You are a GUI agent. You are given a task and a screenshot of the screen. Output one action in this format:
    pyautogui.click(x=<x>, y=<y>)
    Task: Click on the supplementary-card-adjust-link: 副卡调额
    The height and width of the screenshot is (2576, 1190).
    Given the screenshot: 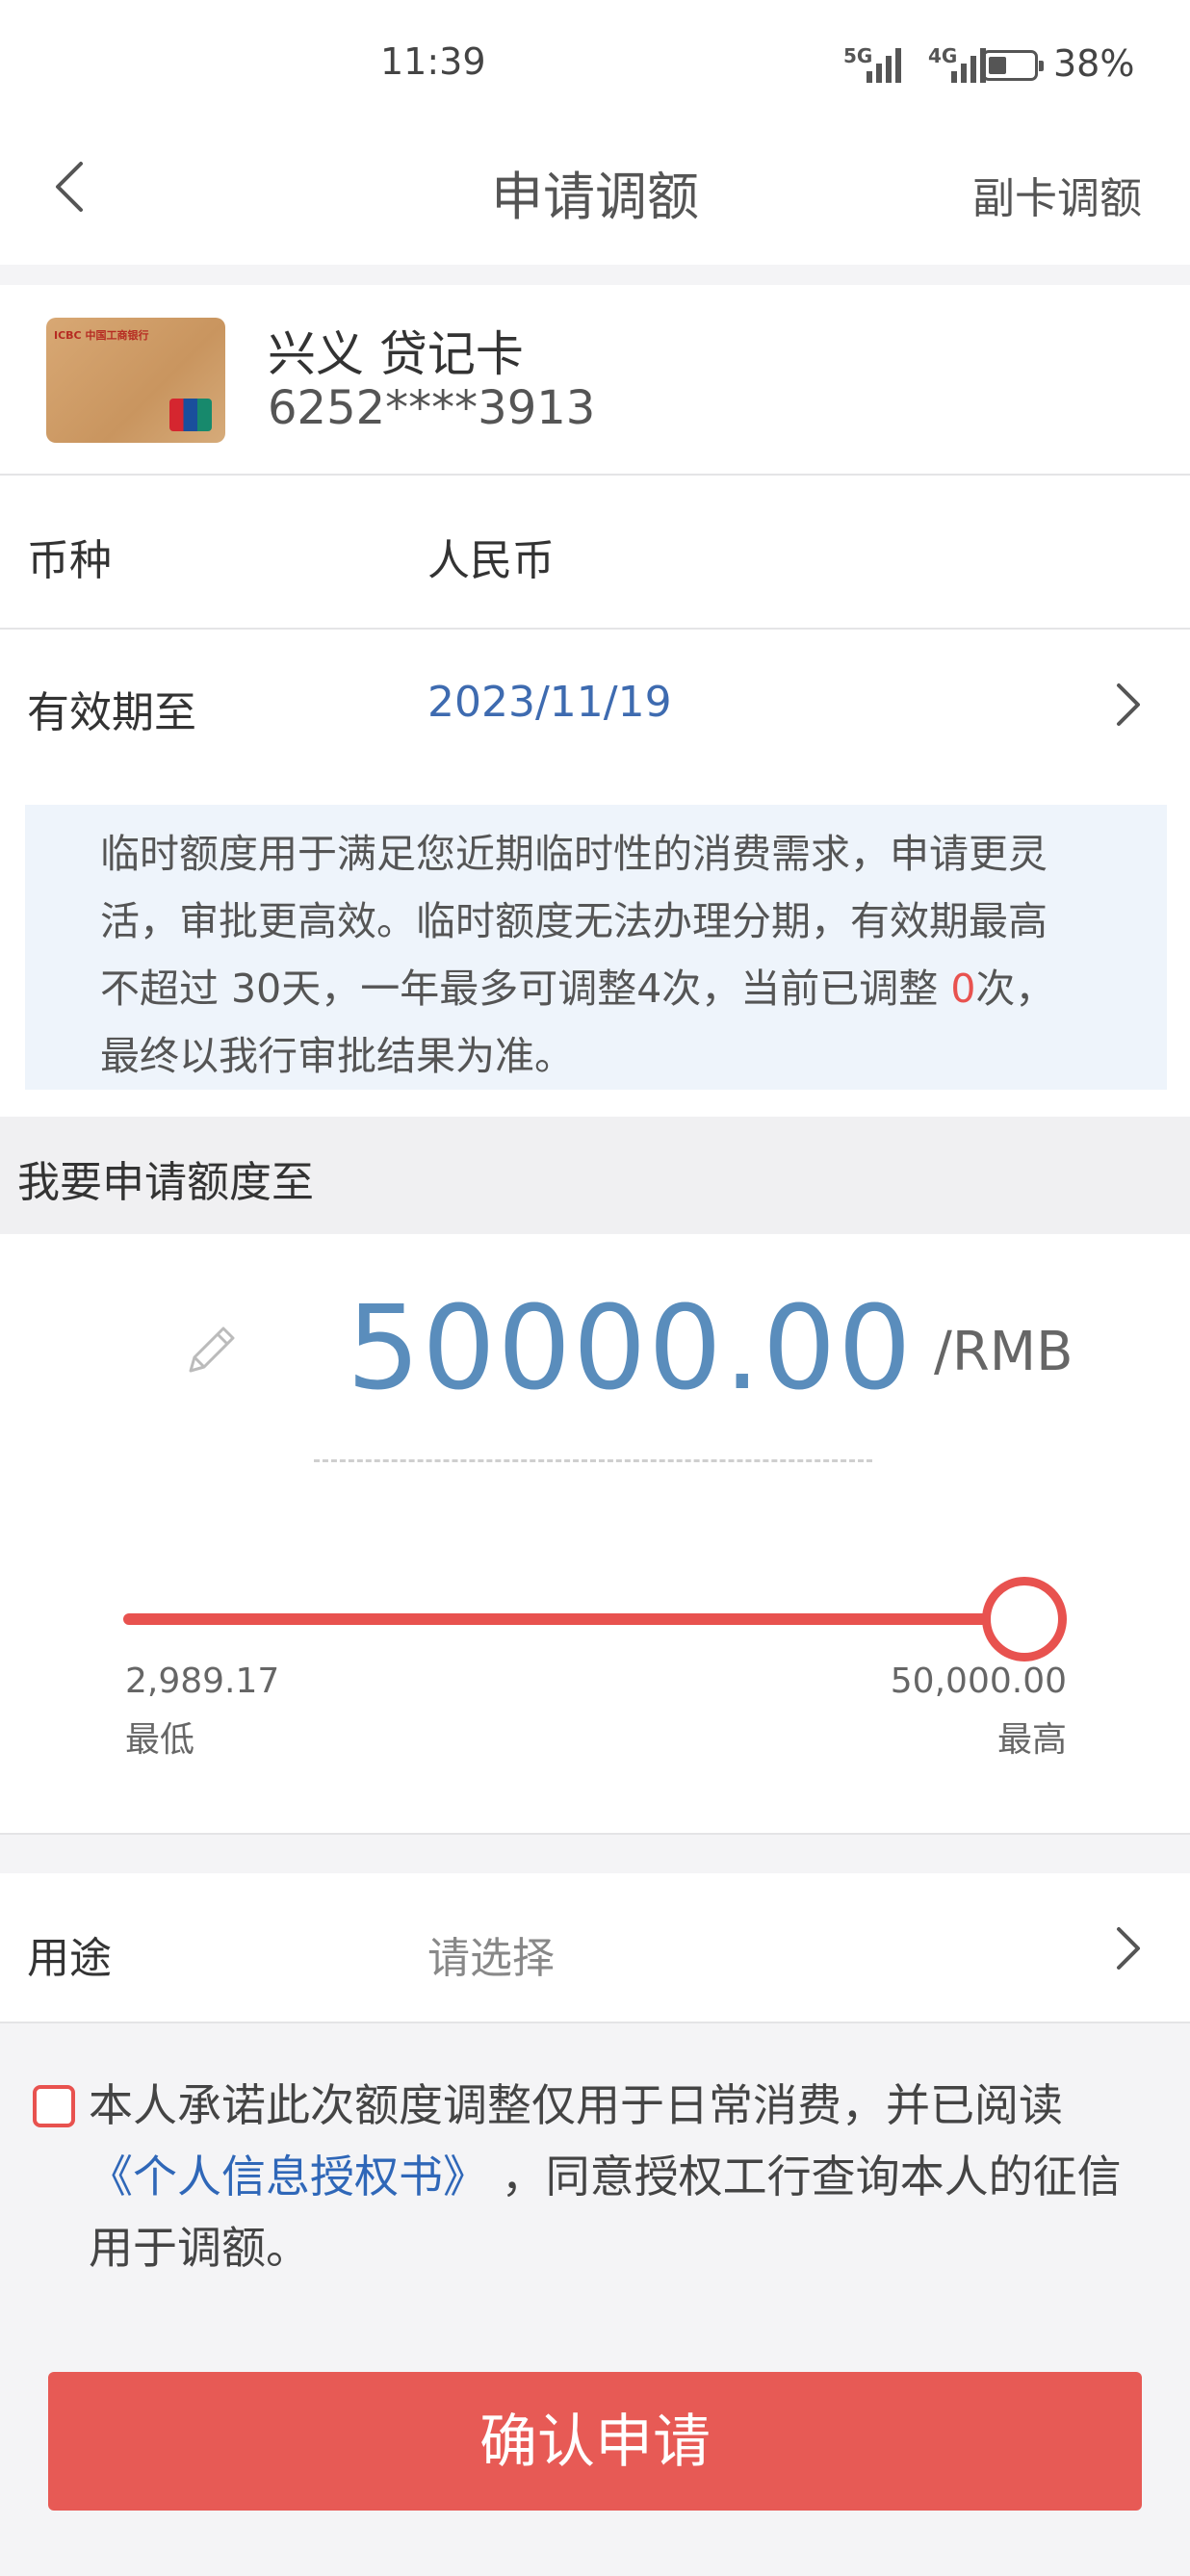 What is the action you would take?
    pyautogui.click(x=1057, y=195)
    